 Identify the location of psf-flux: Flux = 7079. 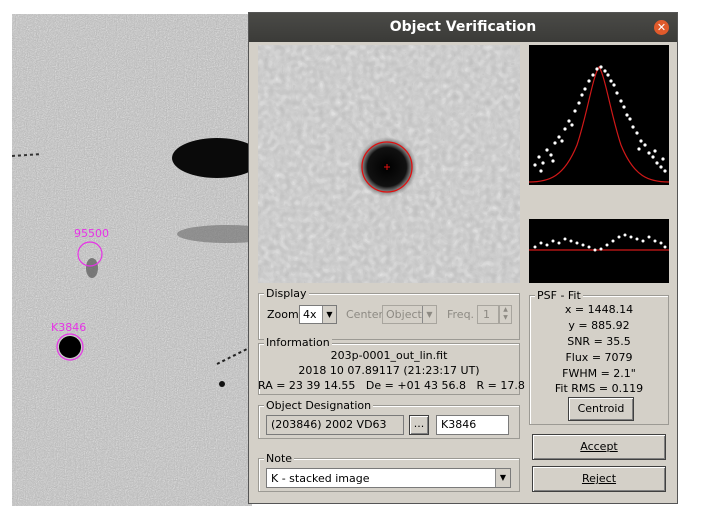
(599, 357).